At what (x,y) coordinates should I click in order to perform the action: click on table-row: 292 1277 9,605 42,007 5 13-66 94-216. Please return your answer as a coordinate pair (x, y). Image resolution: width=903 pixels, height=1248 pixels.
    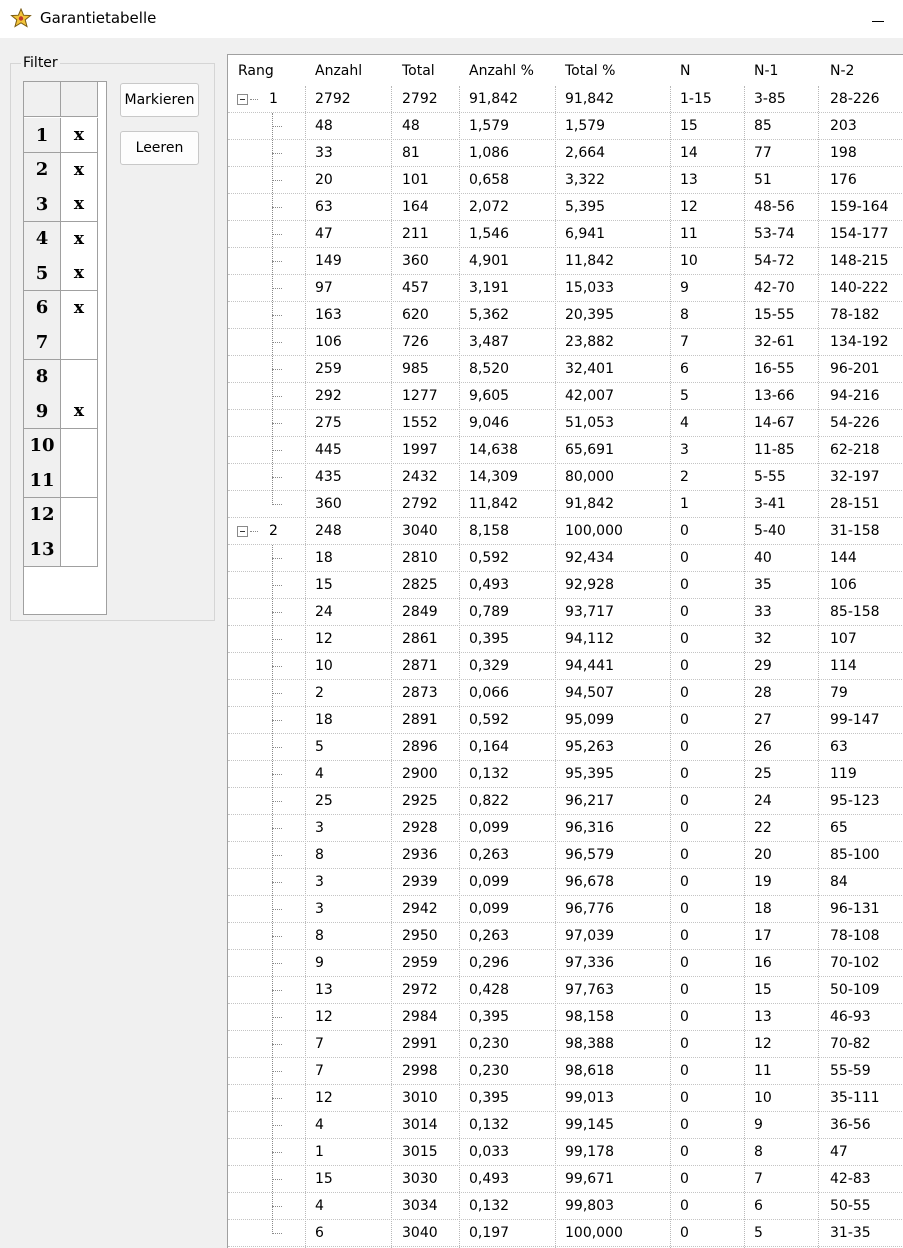
    Looking at the image, I should click on (565, 396).